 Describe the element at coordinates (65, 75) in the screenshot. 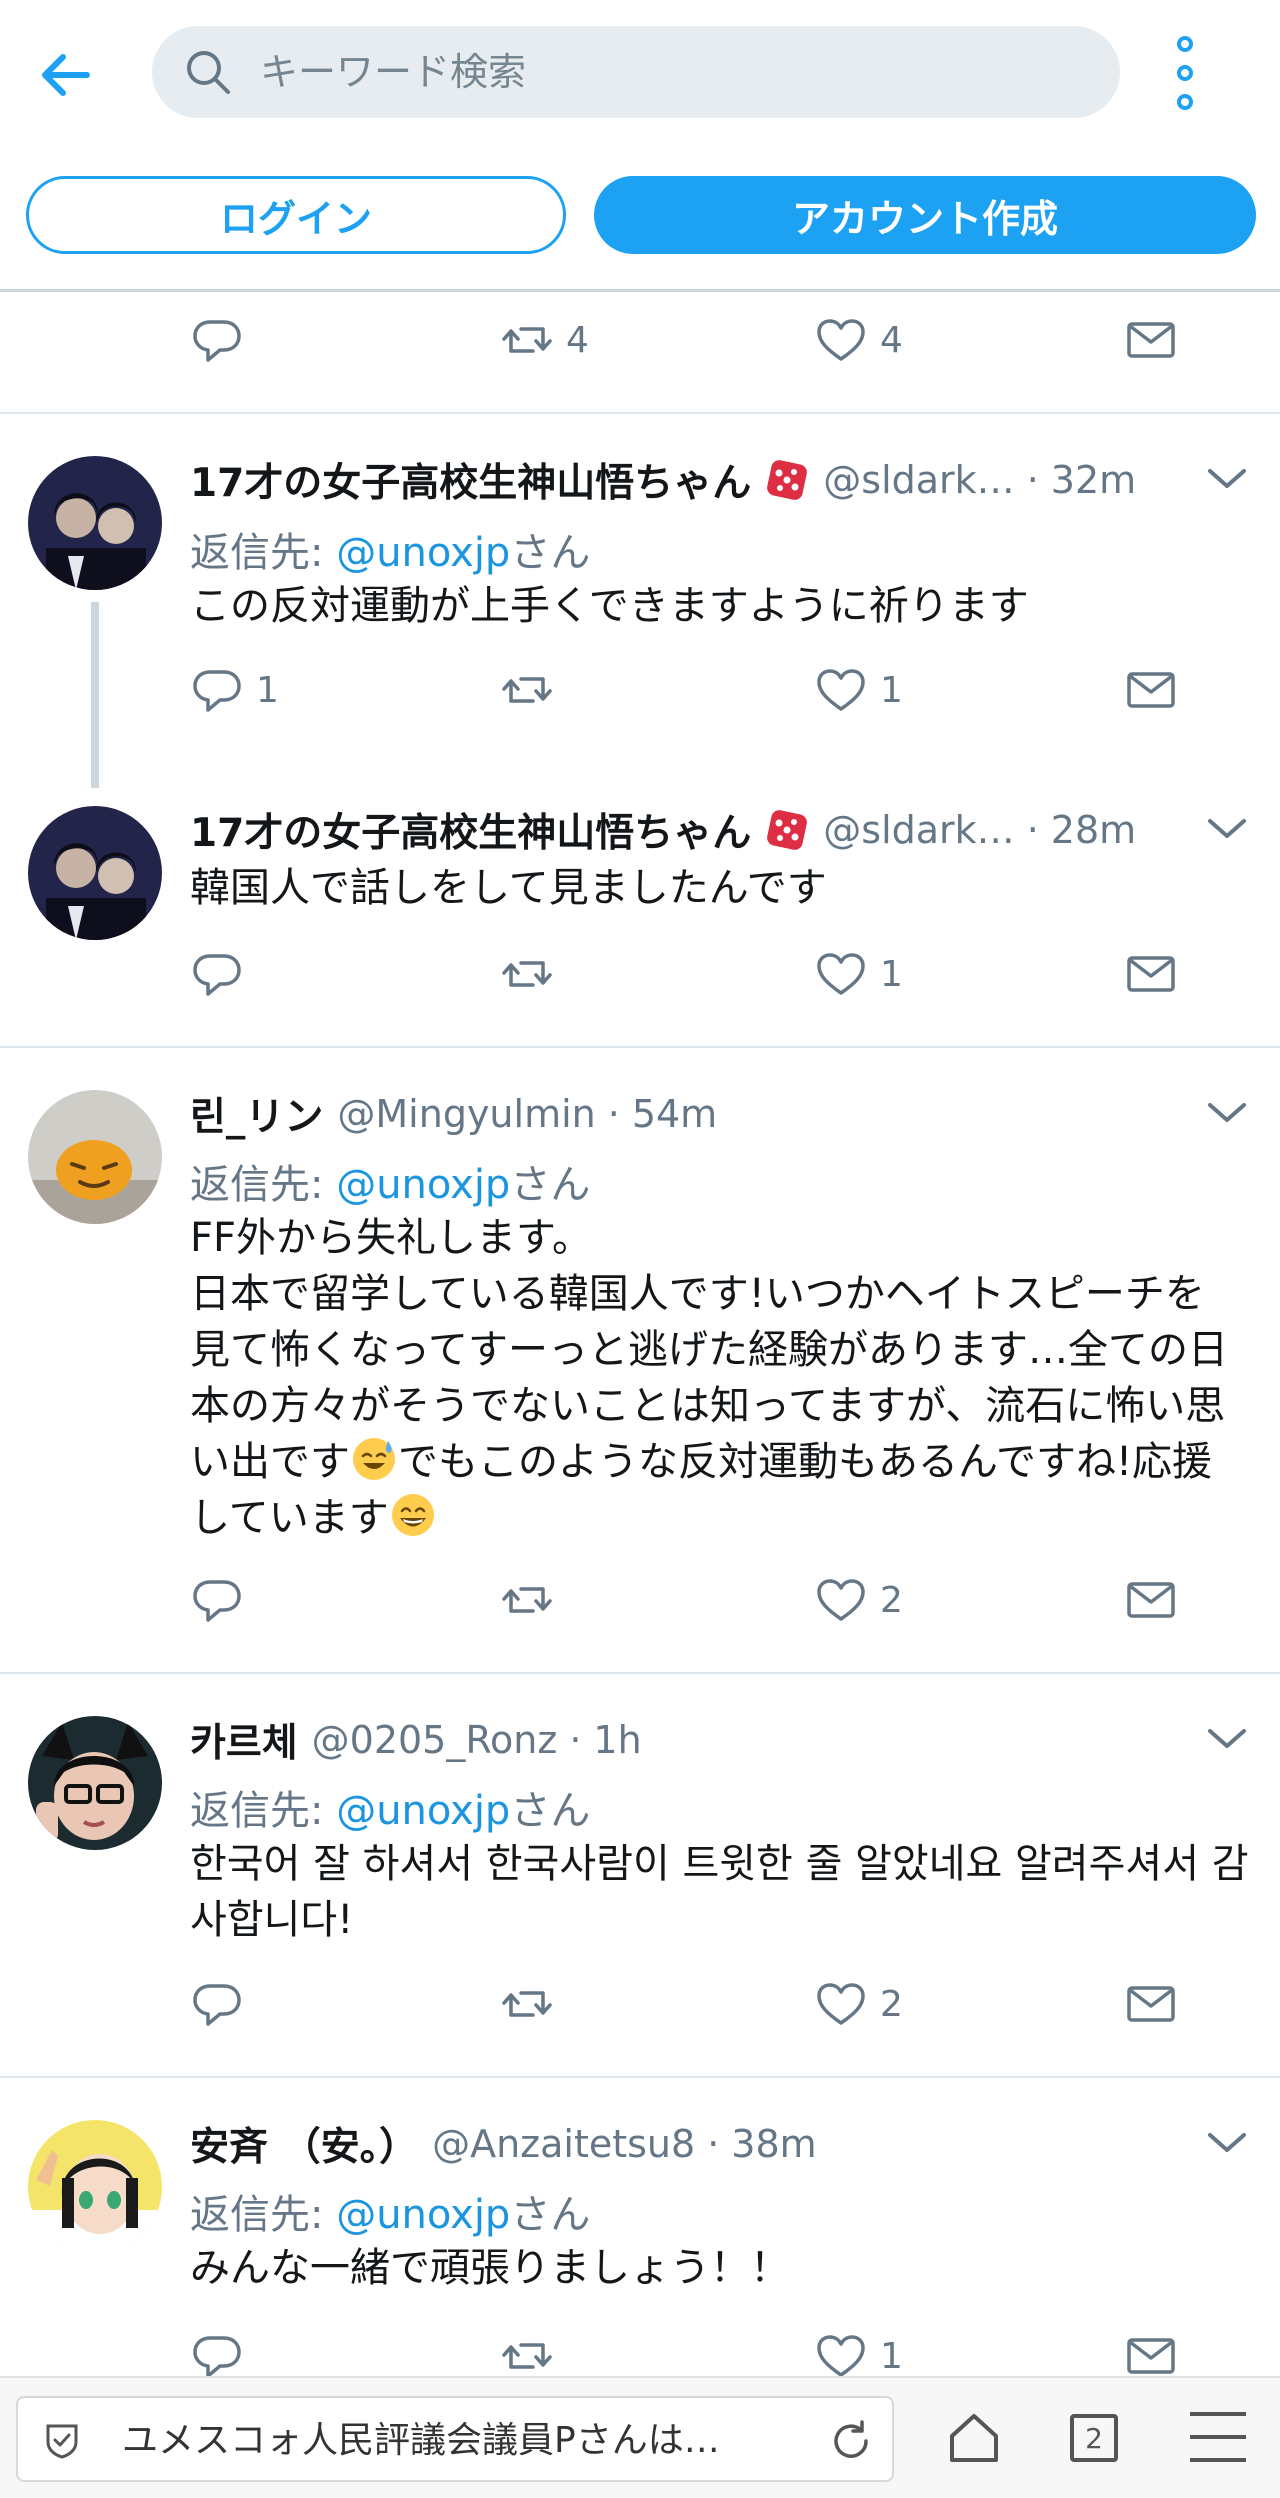

I see `back-arrow-icon` at that location.